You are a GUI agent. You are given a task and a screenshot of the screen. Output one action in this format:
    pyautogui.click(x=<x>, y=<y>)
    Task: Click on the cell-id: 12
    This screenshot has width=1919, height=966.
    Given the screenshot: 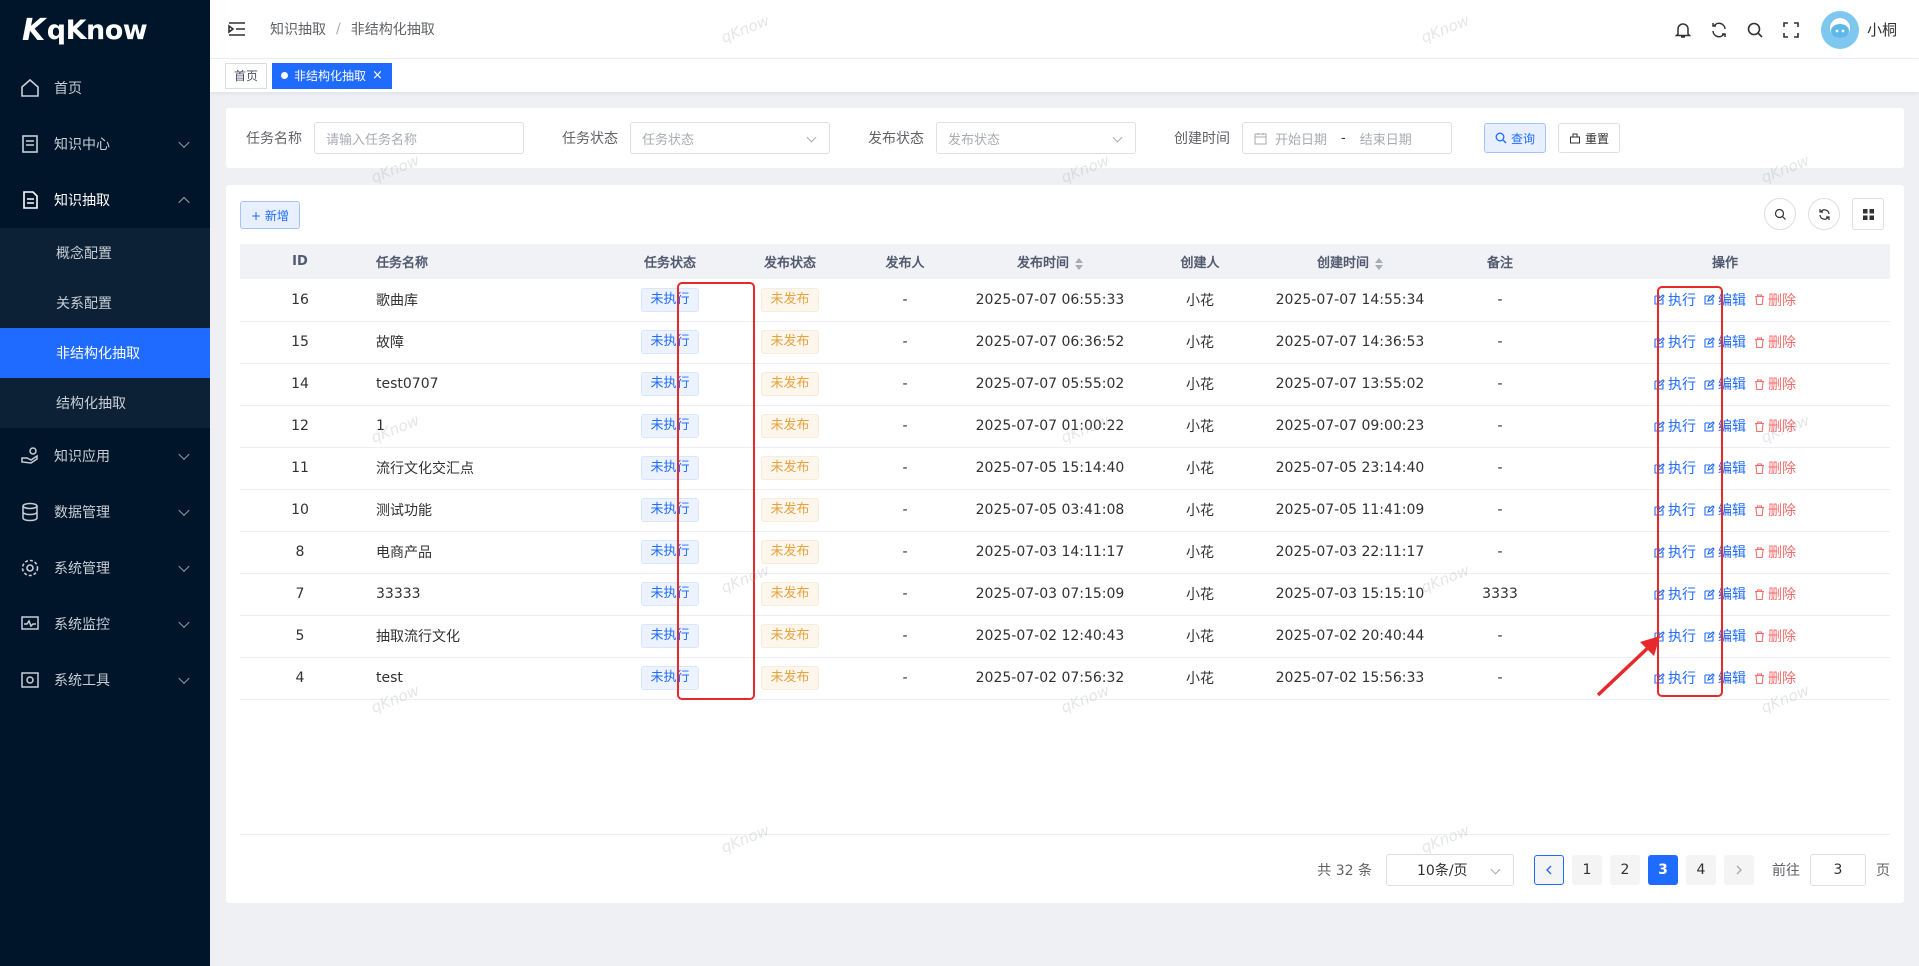 What is the action you would take?
    pyautogui.click(x=300, y=426)
    